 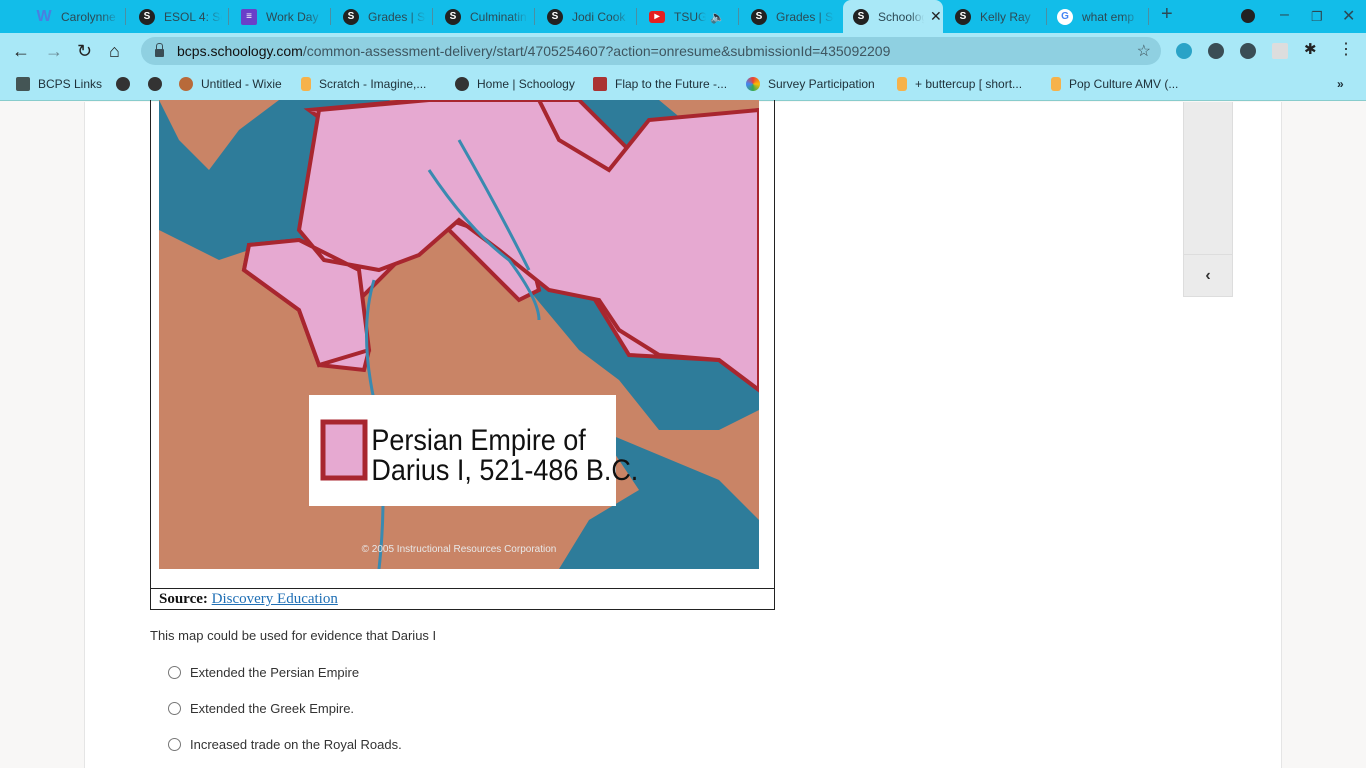 What do you see at coordinates (21, 51) in the screenshot?
I see `back-button: ←` at bounding box center [21, 51].